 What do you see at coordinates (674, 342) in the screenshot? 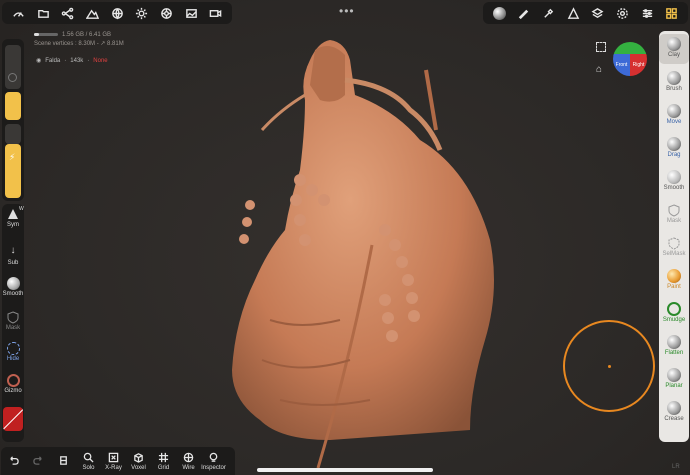
I see `flatten-ball-icon` at bounding box center [674, 342].